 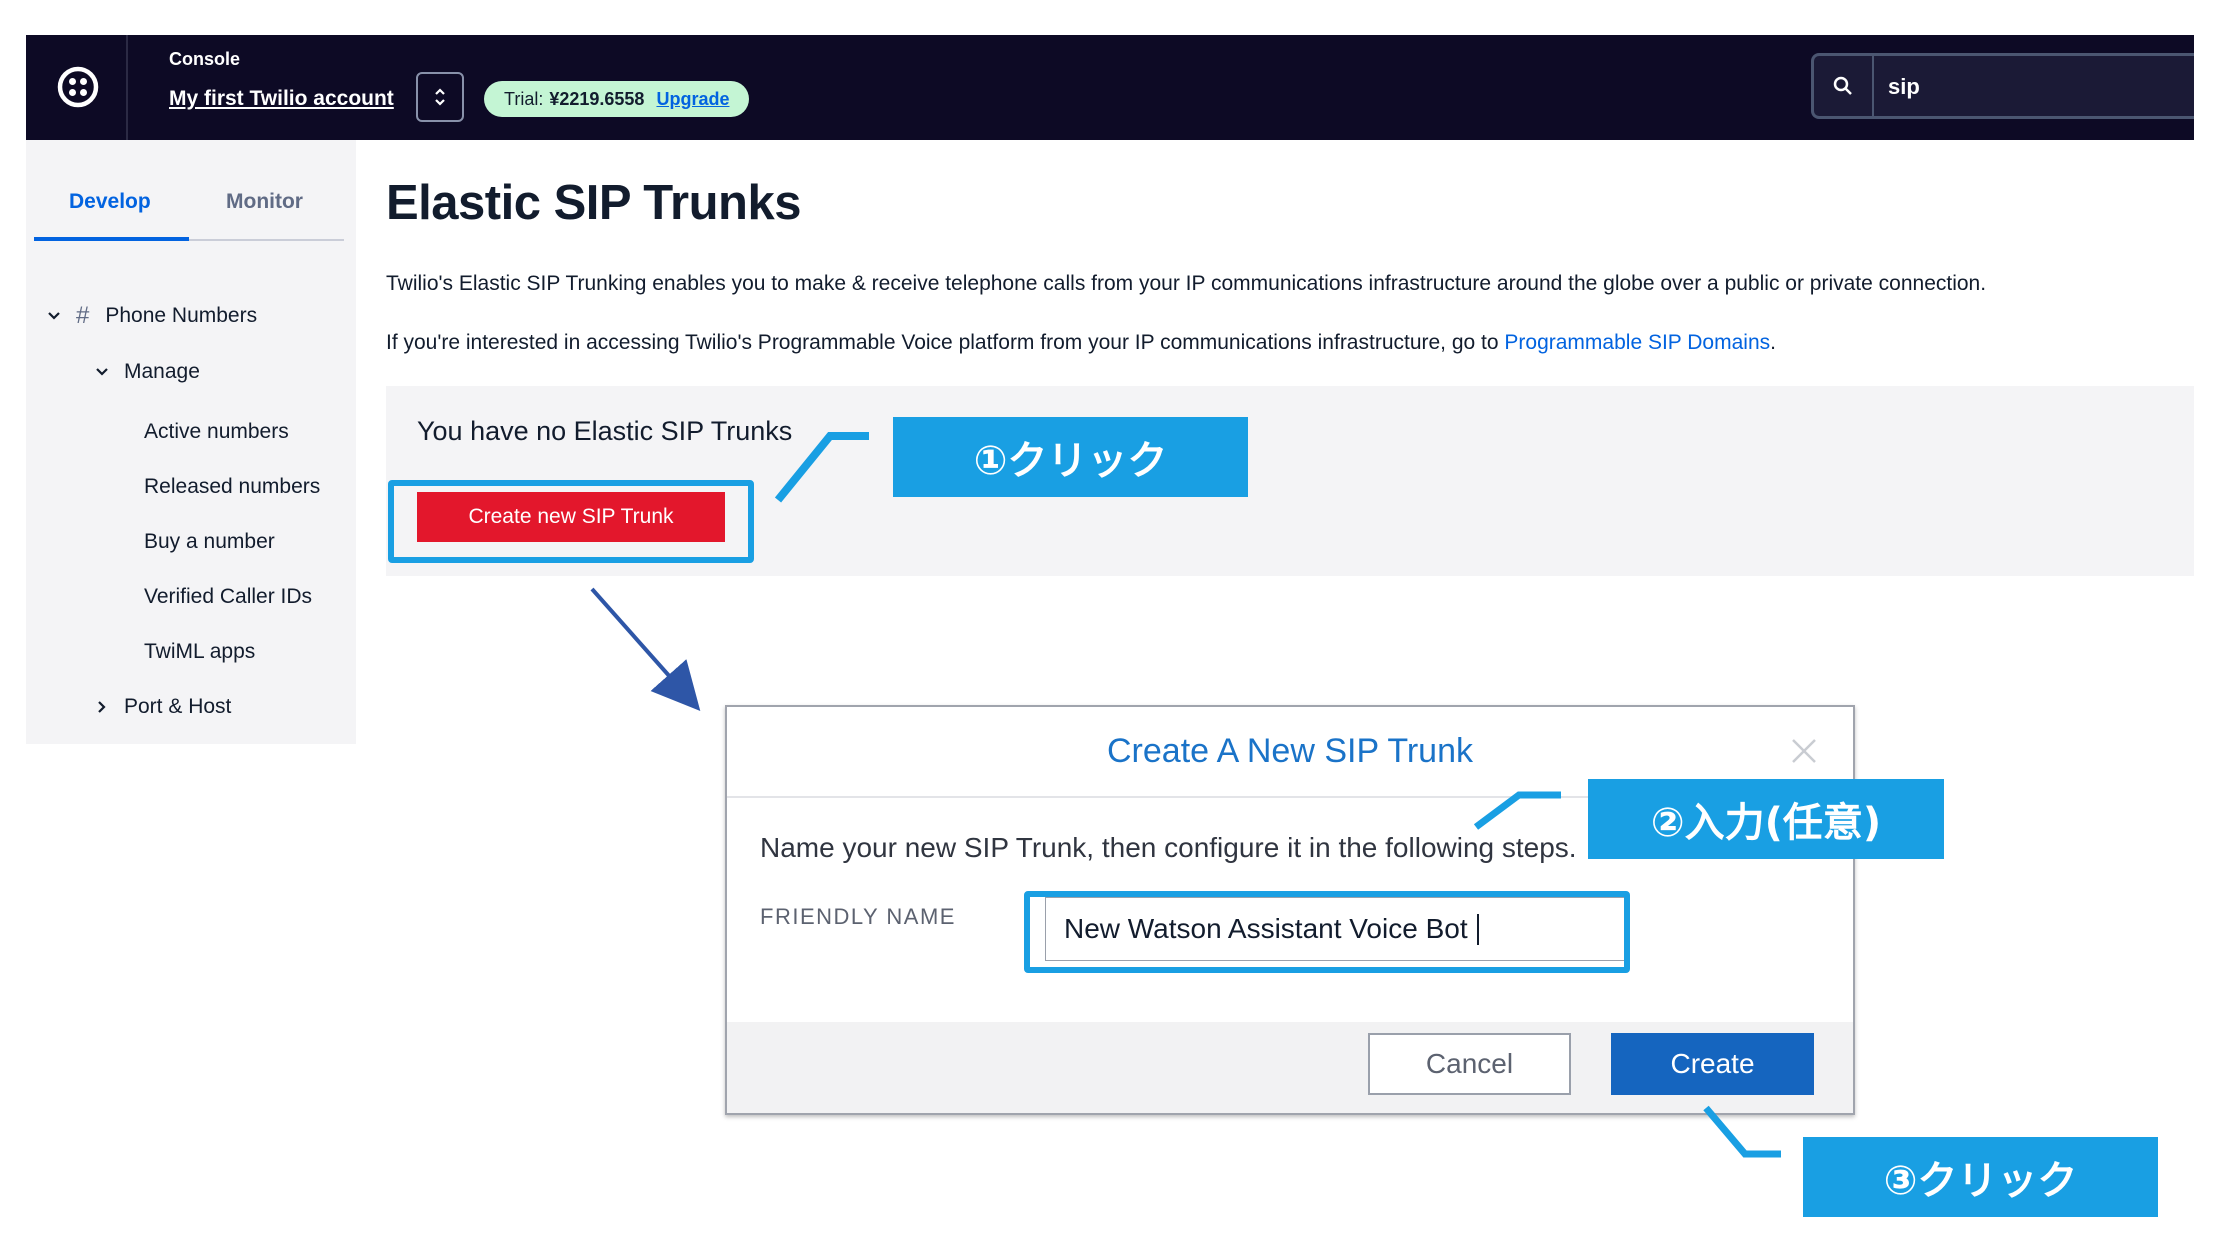 I want to click on hash-icon: #, so click(x=83, y=315).